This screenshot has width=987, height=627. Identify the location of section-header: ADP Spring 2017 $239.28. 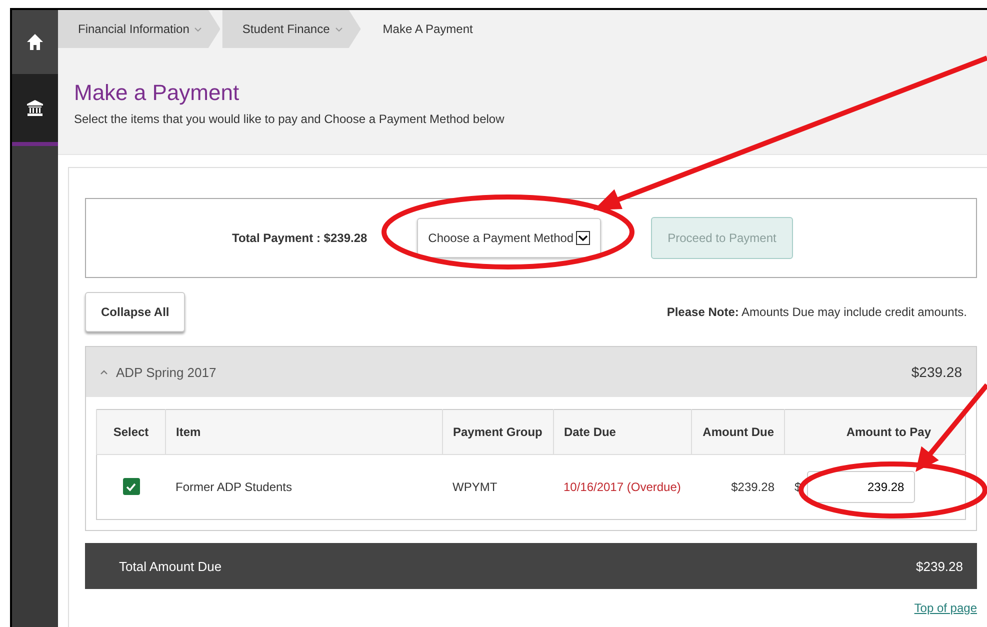
(531, 372).